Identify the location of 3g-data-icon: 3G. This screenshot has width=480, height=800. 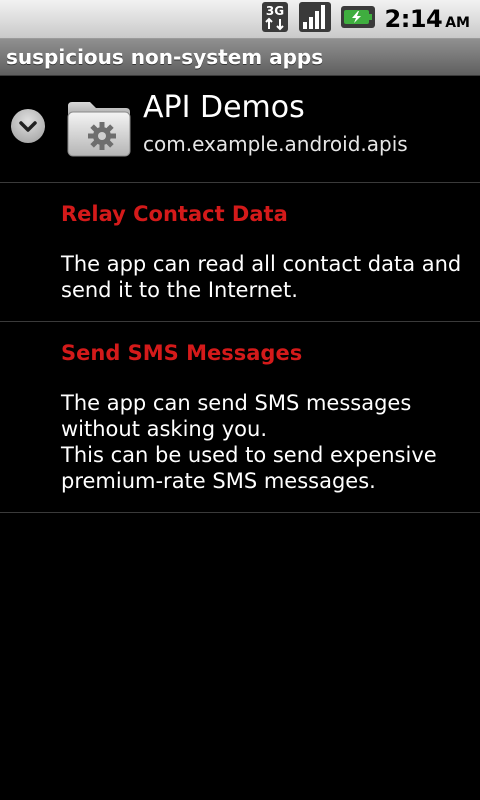
(275, 19).